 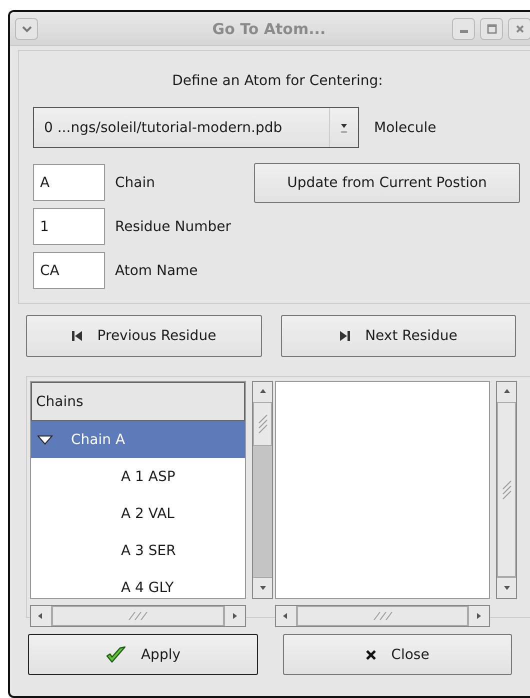 What do you see at coordinates (143, 654) in the screenshot?
I see `apply-button: Apply` at bounding box center [143, 654].